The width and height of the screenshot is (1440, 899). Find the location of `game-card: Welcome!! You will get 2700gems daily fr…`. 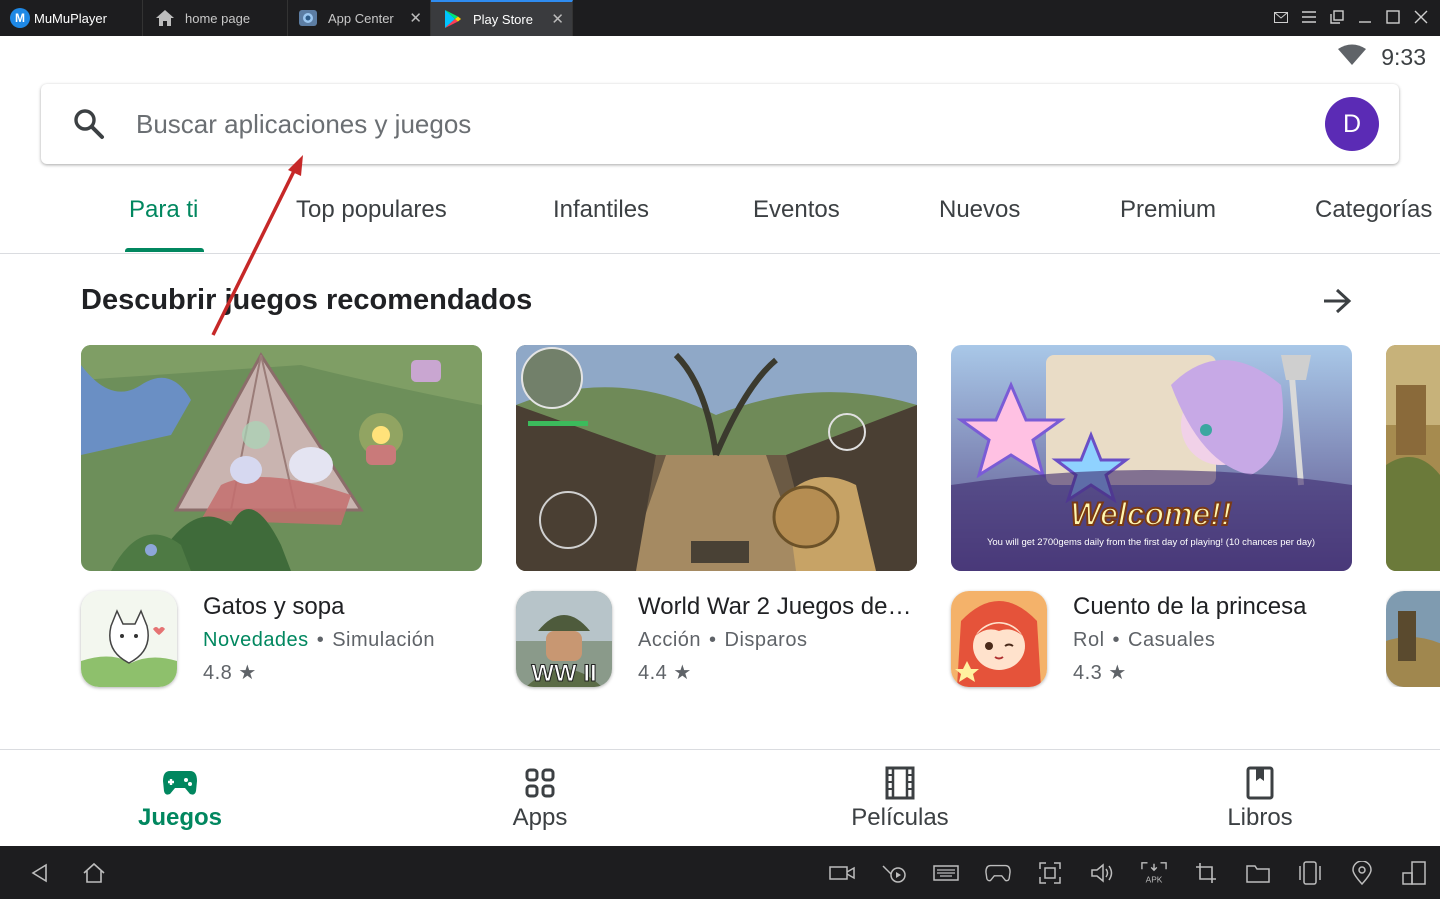

game-card: Welcome!! You will get 2700gems daily fr… is located at coordinates (1151, 516).